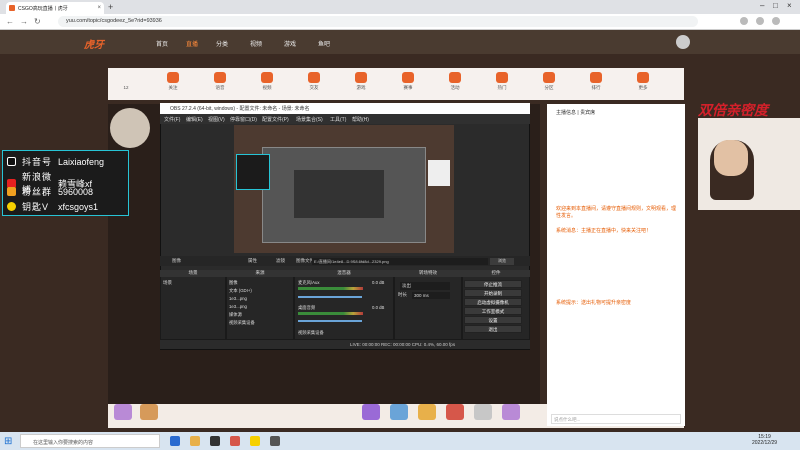 The image size is (800, 450). Describe the element at coordinates (309, 119) in the screenshot. I see `obs-menu-scene-collection: 场景集合(S)` at that location.